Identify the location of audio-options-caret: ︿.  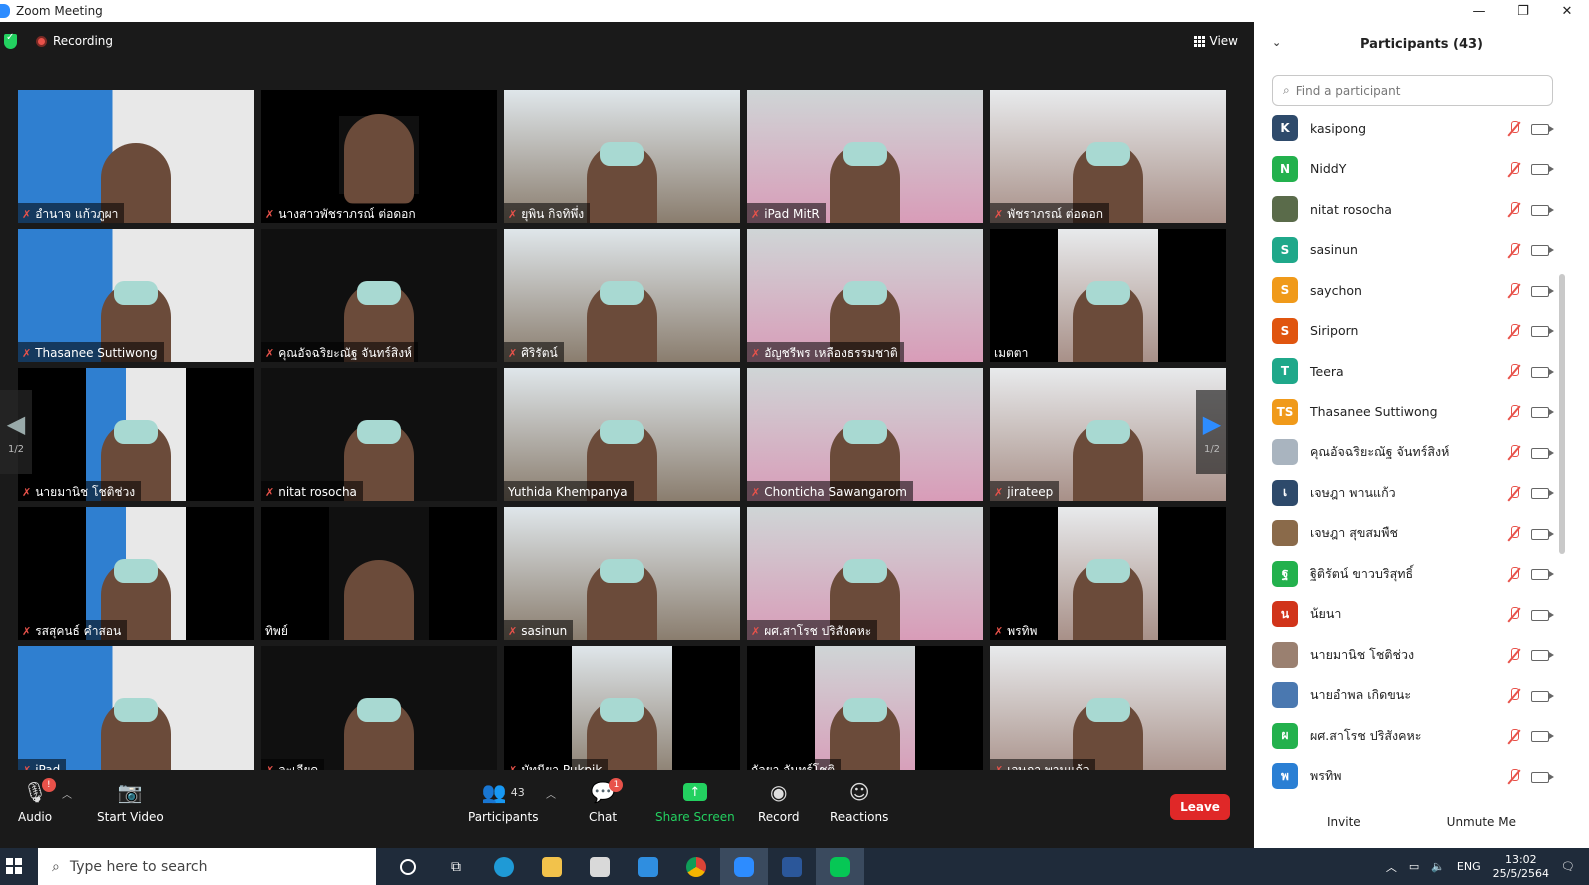
(67, 793).